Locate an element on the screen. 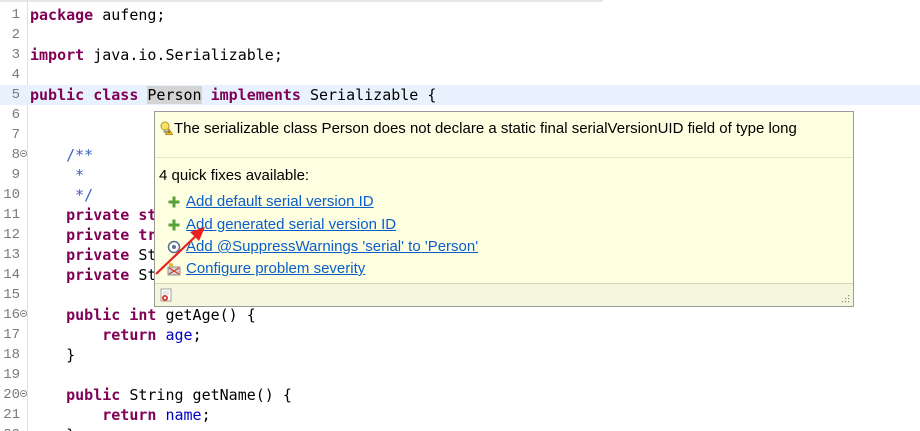 Image resolution: width=920 pixels, height=431 pixels. line-number: 21 is located at coordinates (11, 415).